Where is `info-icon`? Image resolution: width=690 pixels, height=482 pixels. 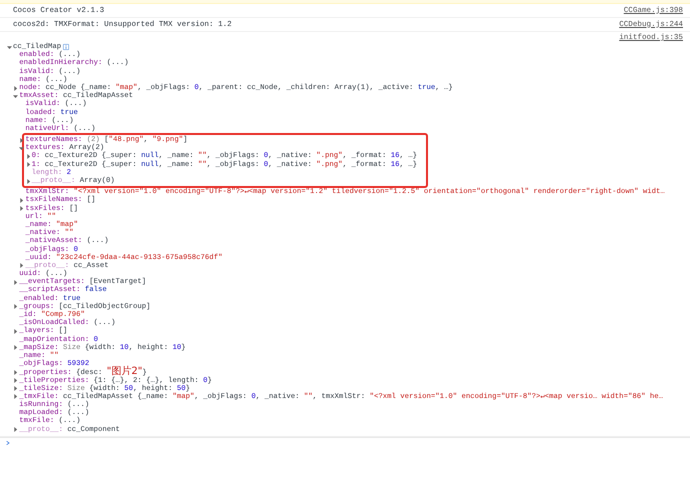 info-icon is located at coordinates (66, 47).